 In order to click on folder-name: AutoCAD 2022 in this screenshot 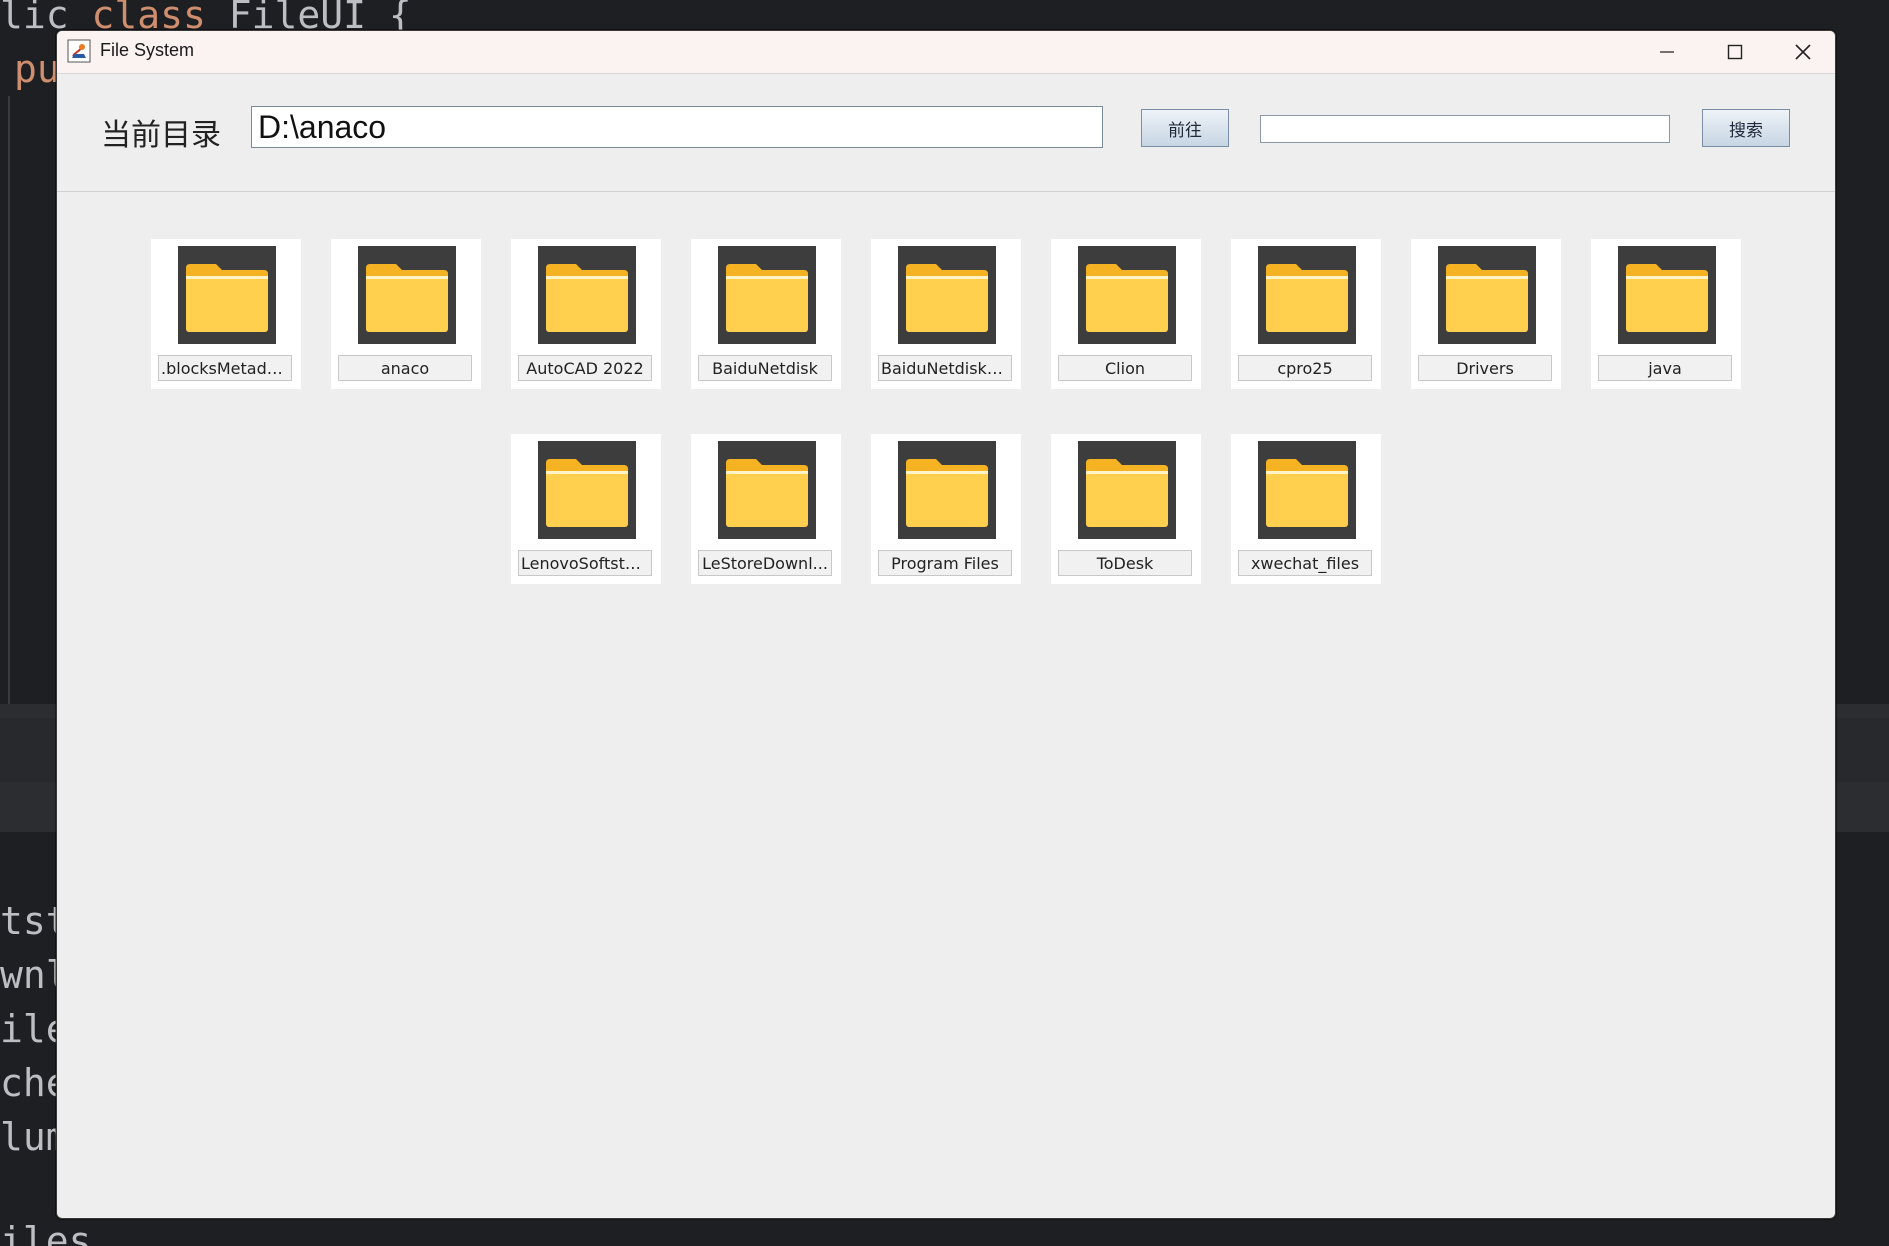, I will do `click(585, 368)`.